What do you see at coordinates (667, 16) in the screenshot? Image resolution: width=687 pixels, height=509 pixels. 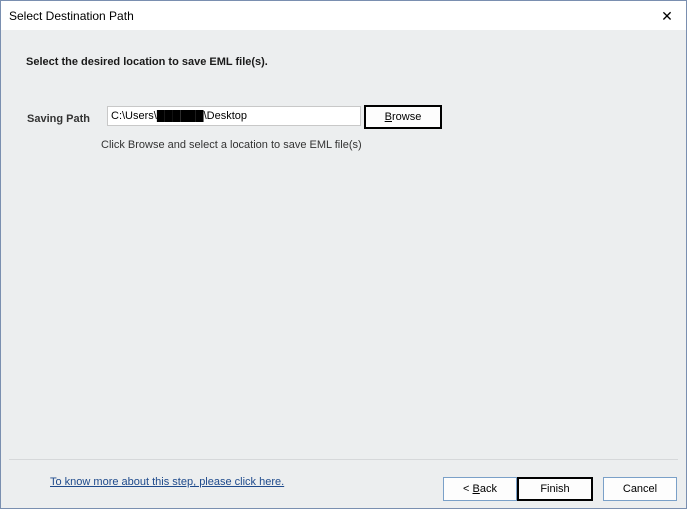 I see `close-icon: ✕` at bounding box center [667, 16].